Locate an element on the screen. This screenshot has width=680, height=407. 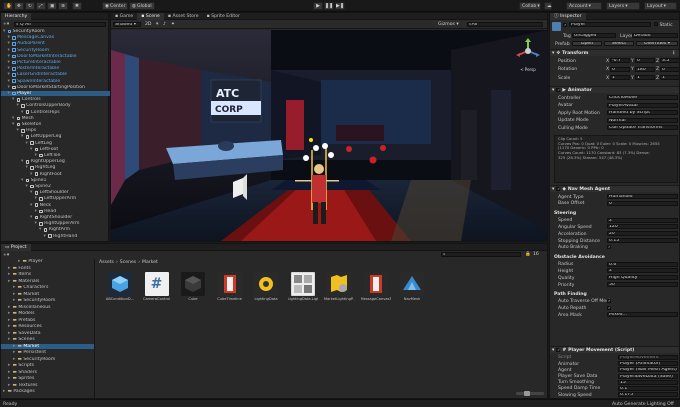
scale-z-field: 1 is located at coordinates (669, 77).